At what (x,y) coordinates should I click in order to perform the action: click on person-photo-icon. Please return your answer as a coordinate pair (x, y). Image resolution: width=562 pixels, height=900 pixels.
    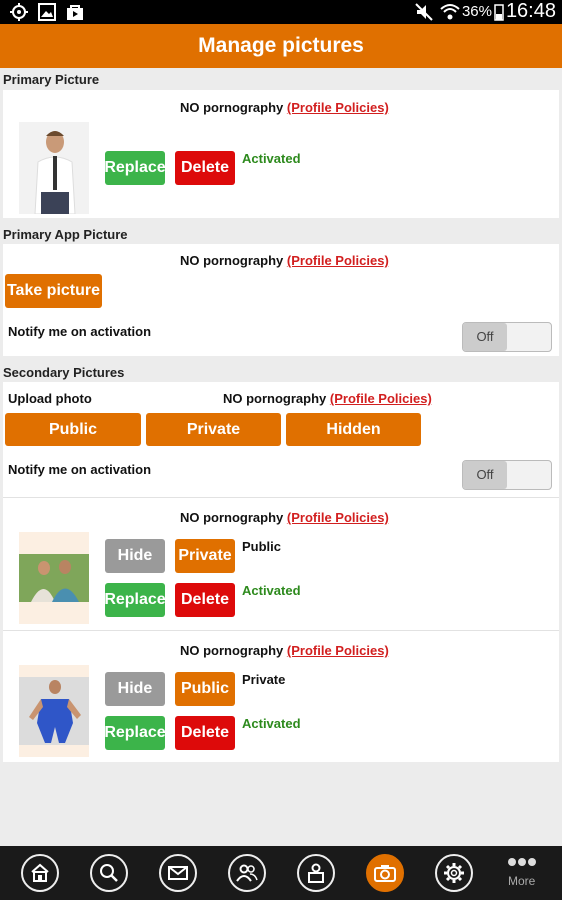
    Looking at the image, I should click on (54, 168).